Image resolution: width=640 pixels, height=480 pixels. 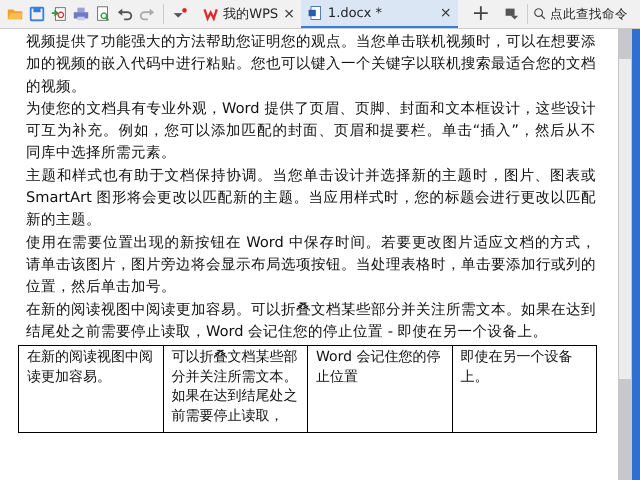 I want to click on side-panel-toggle, so click(x=636, y=254).